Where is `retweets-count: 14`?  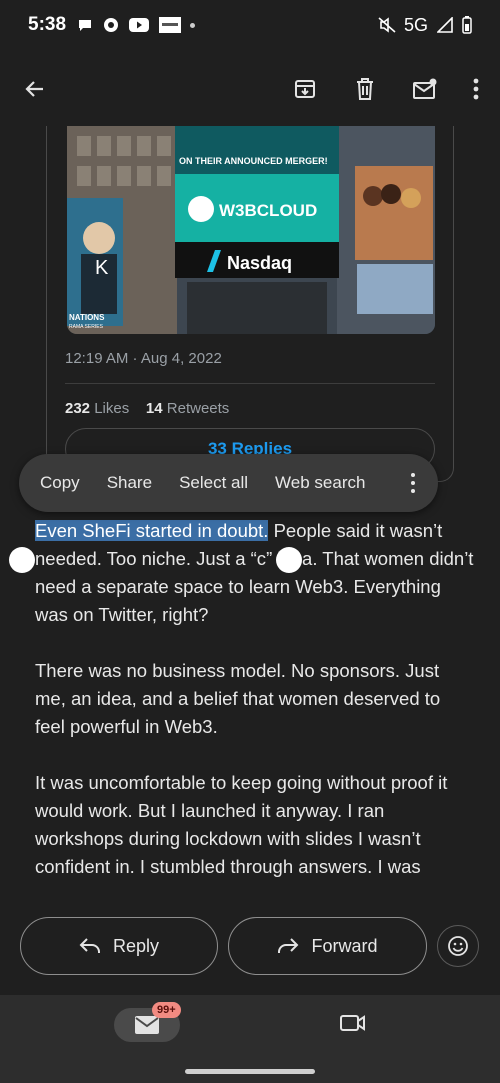 retweets-count: 14 is located at coordinates (154, 408).